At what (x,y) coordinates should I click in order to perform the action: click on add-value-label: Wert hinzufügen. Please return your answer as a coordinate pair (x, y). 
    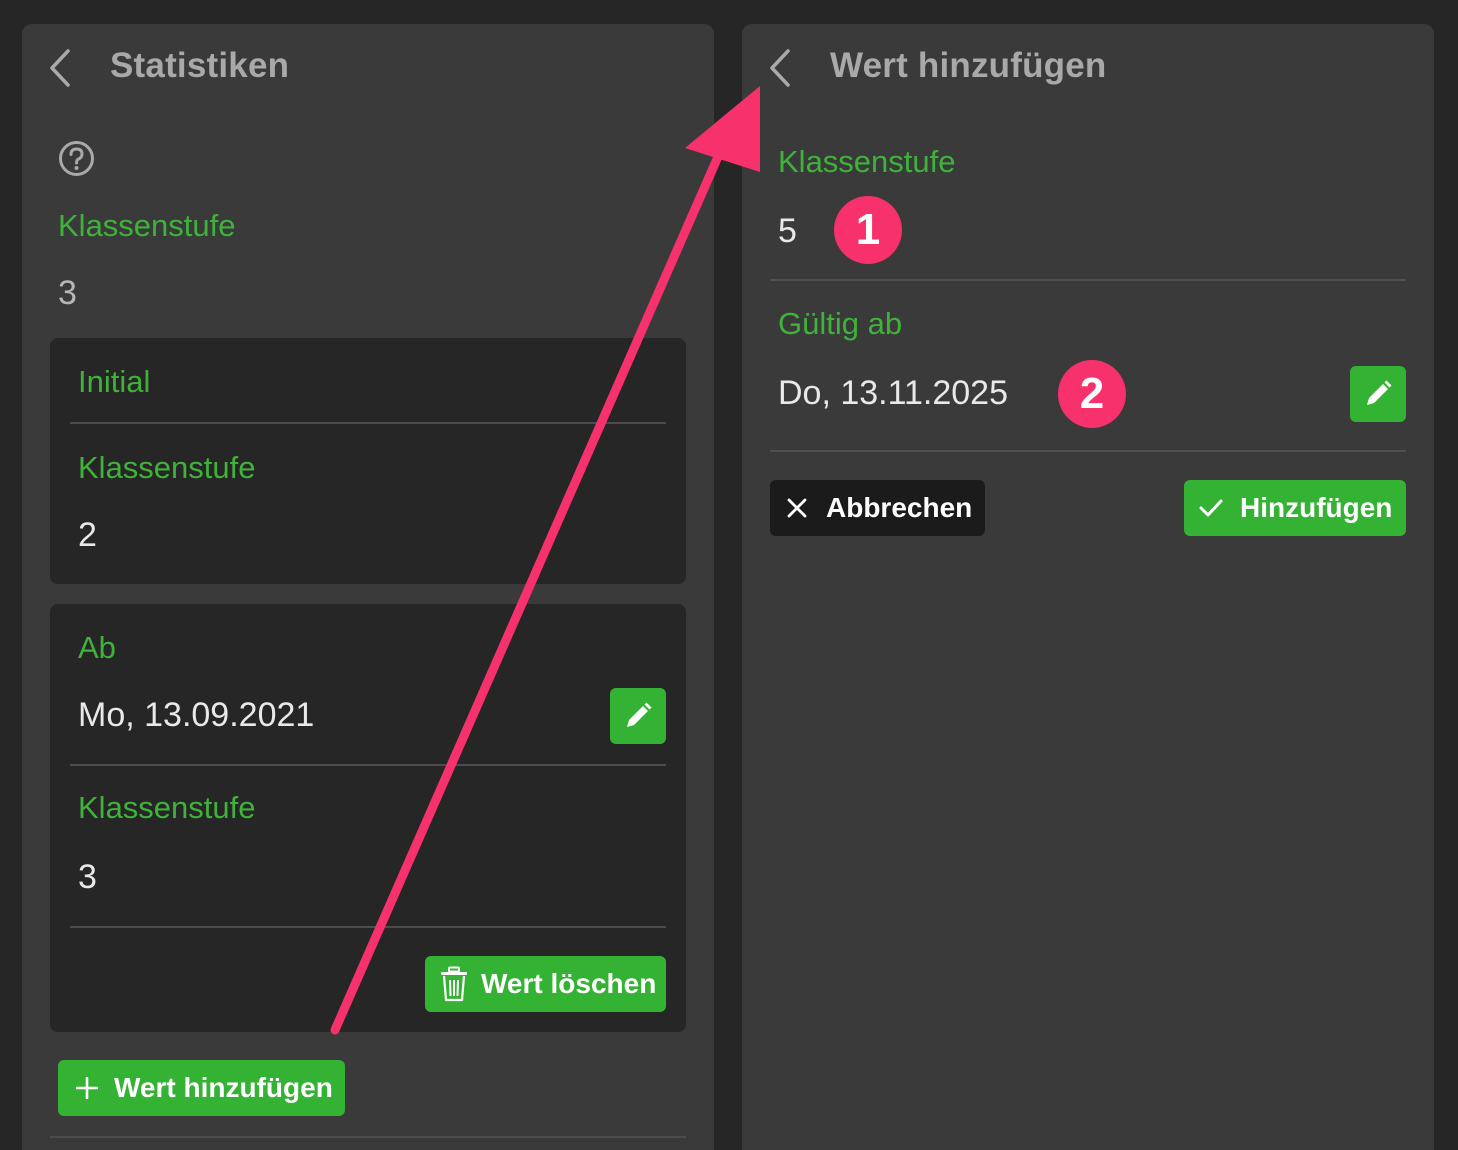
    Looking at the image, I should click on (223, 1087).